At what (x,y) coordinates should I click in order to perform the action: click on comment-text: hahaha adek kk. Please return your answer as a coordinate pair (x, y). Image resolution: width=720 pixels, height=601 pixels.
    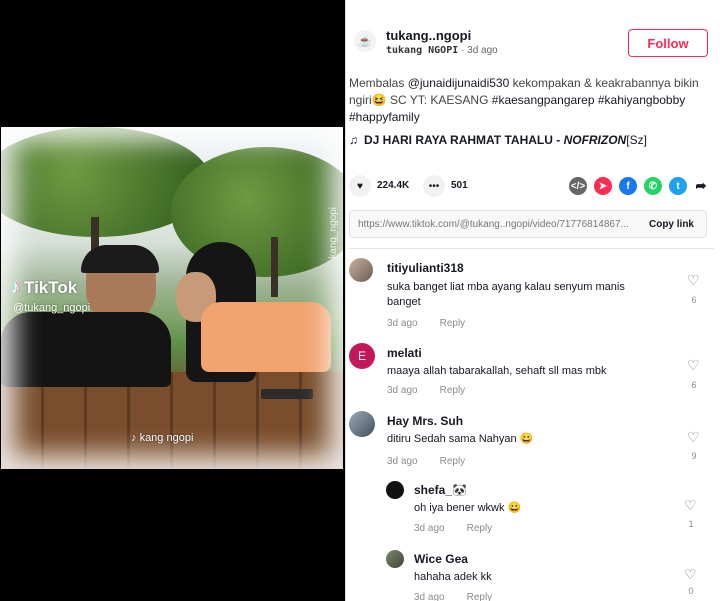
    Looking at the image, I should click on (453, 577).